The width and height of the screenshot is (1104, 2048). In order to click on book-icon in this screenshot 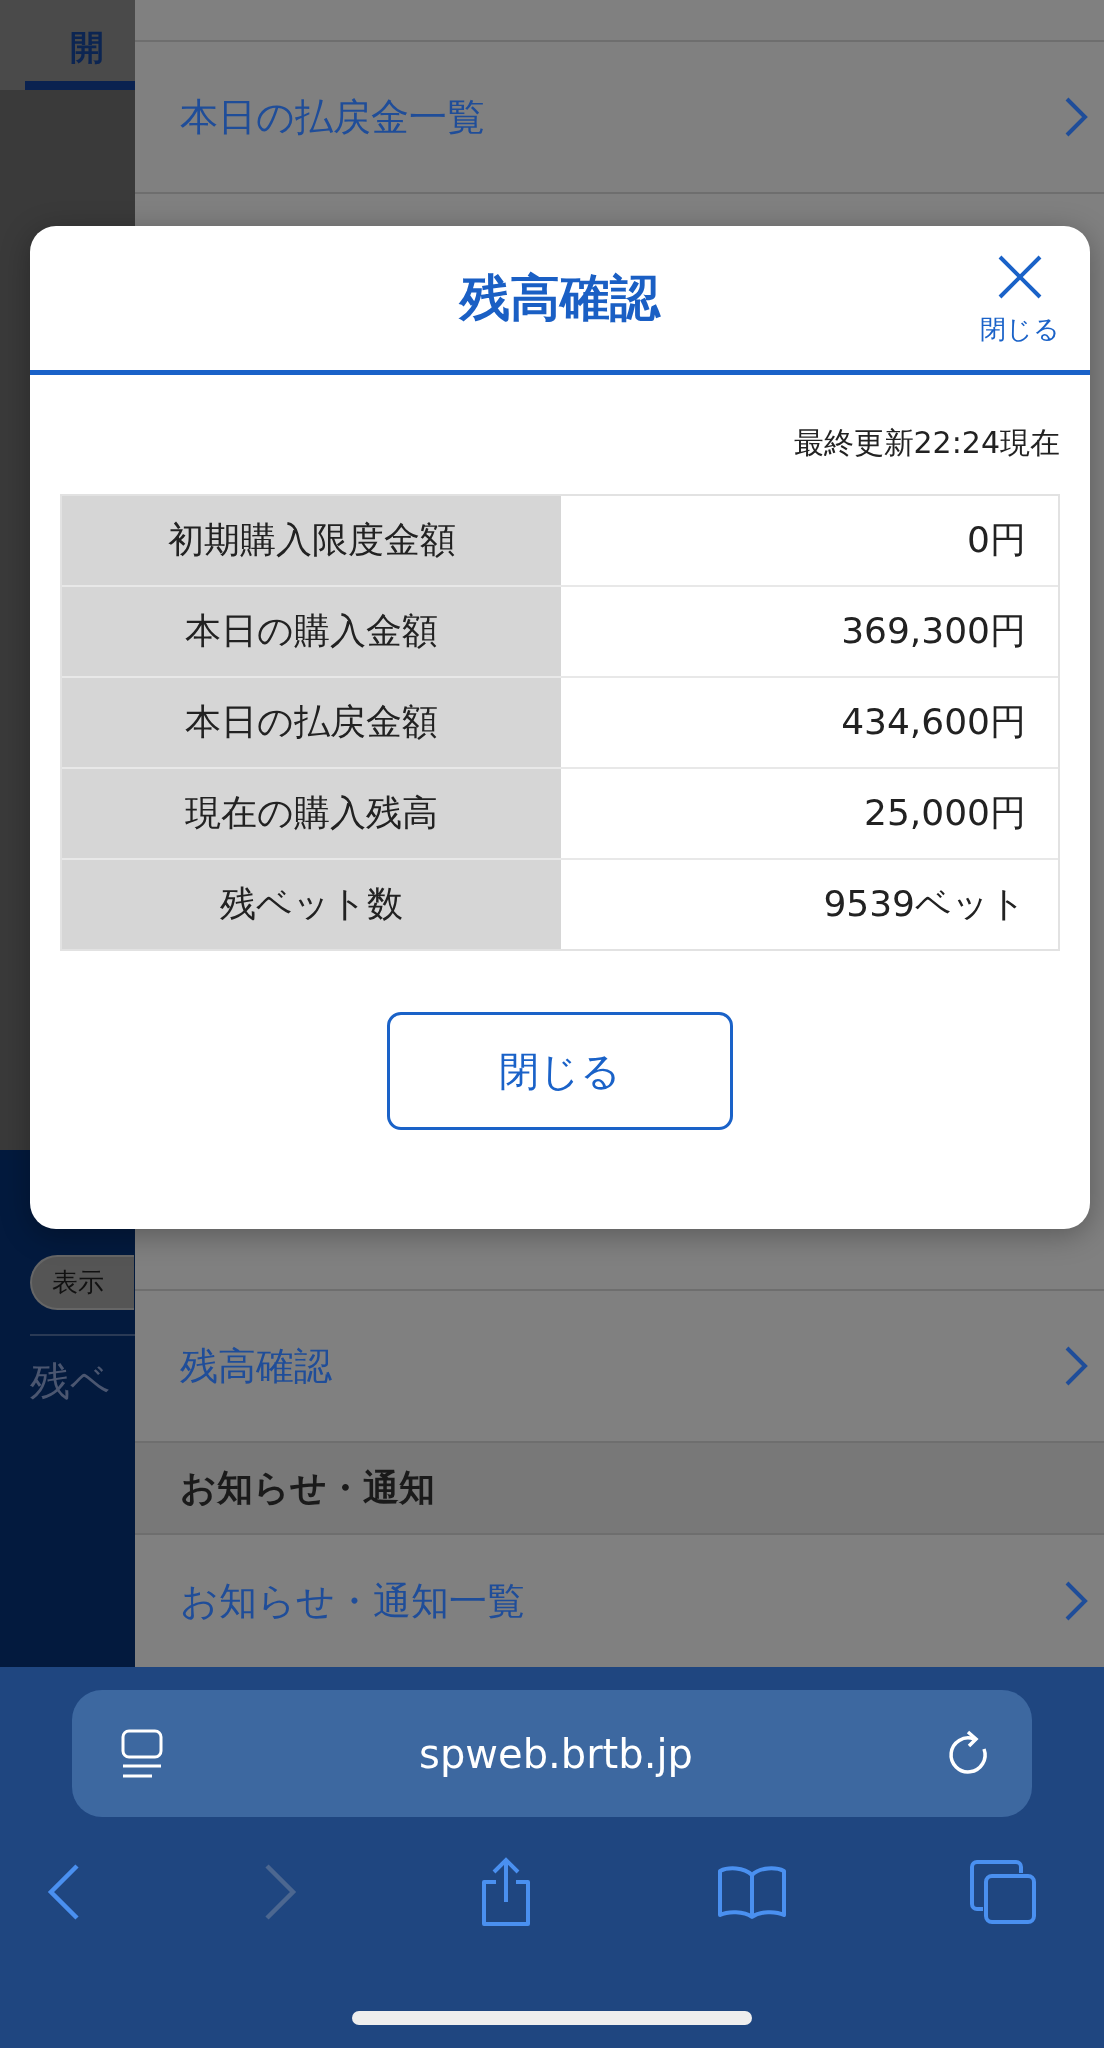, I will do `click(751, 1892)`.